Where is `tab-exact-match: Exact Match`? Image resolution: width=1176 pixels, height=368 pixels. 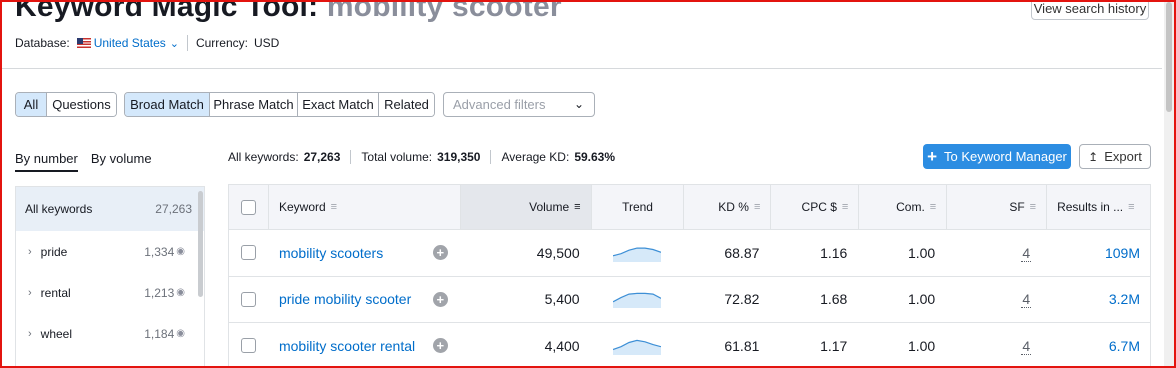 tab-exact-match: Exact Match is located at coordinates (337, 104).